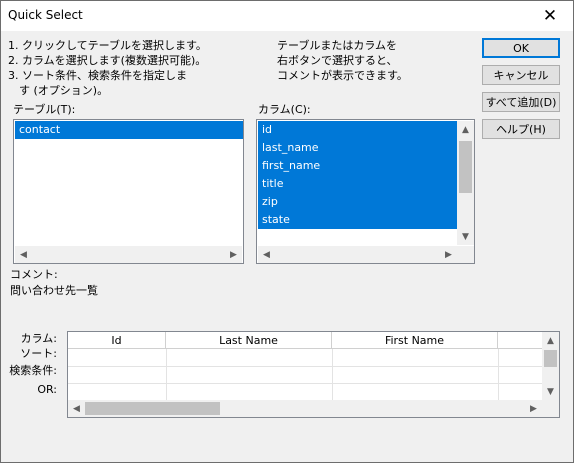  I want to click on grid-header-empty, so click(521, 340).